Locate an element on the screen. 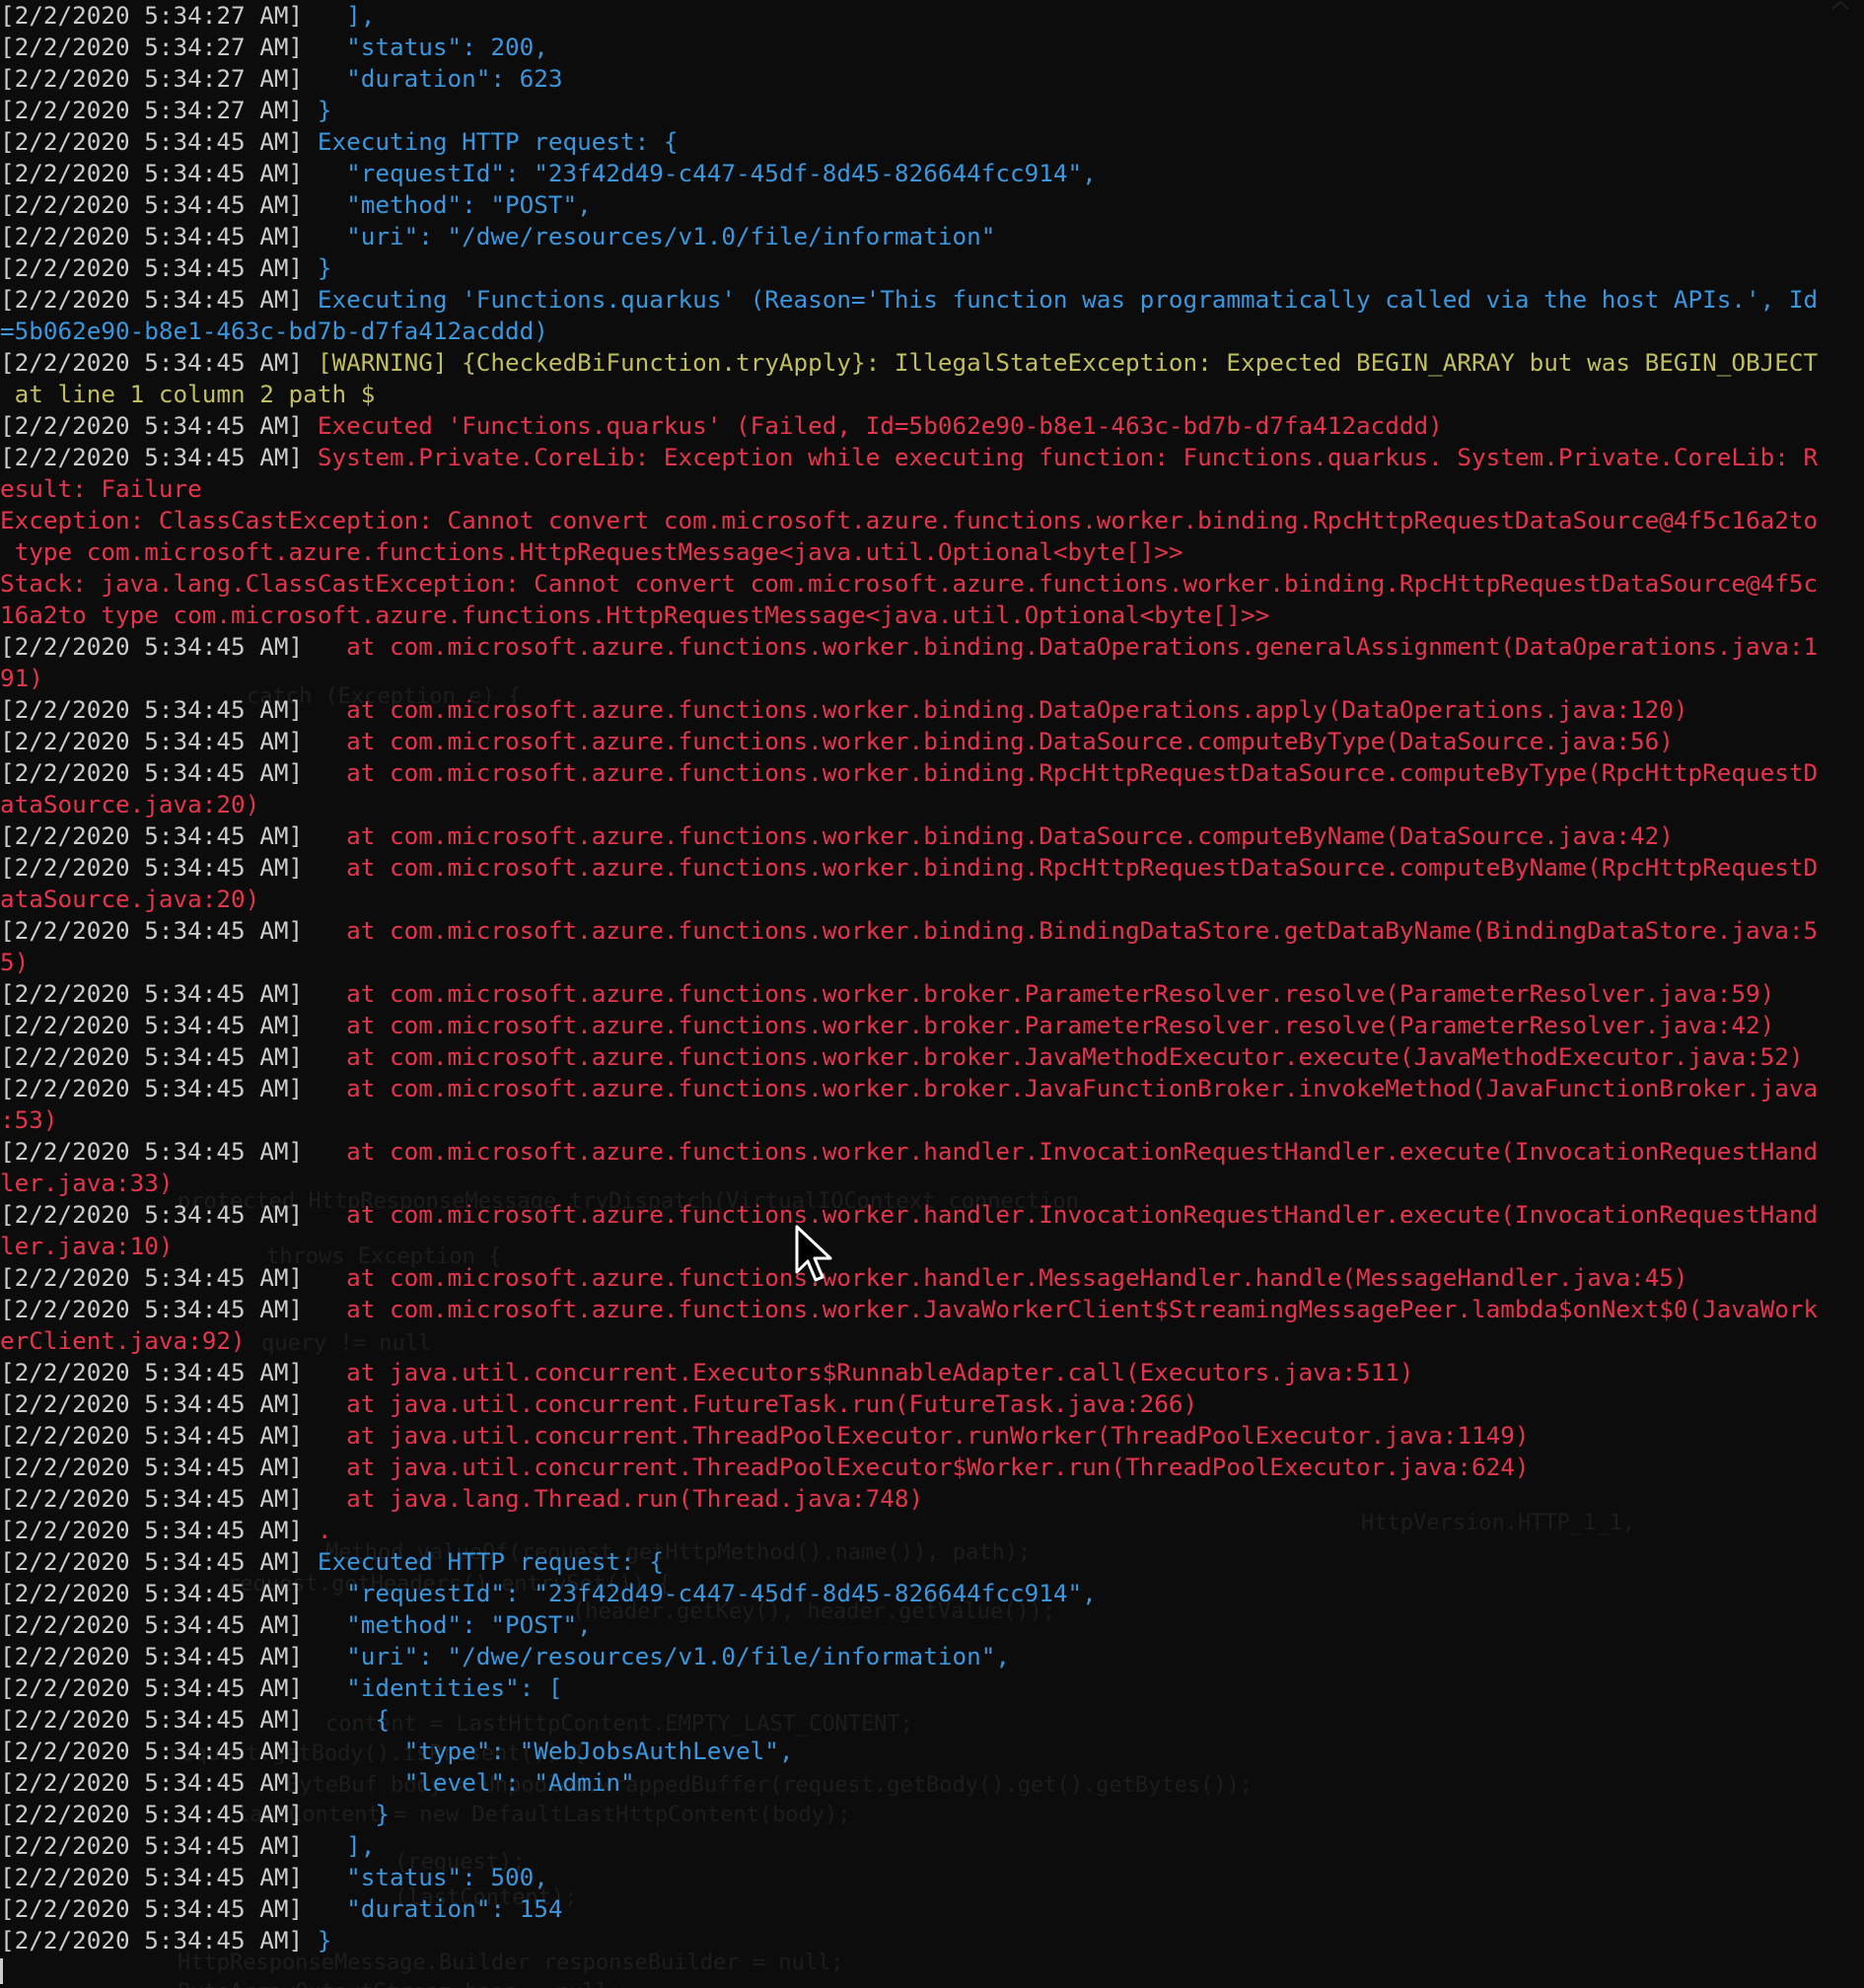 This screenshot has width=1864, height=1988. log-line: ler.java:10) is located at coordinates (932, 1246).